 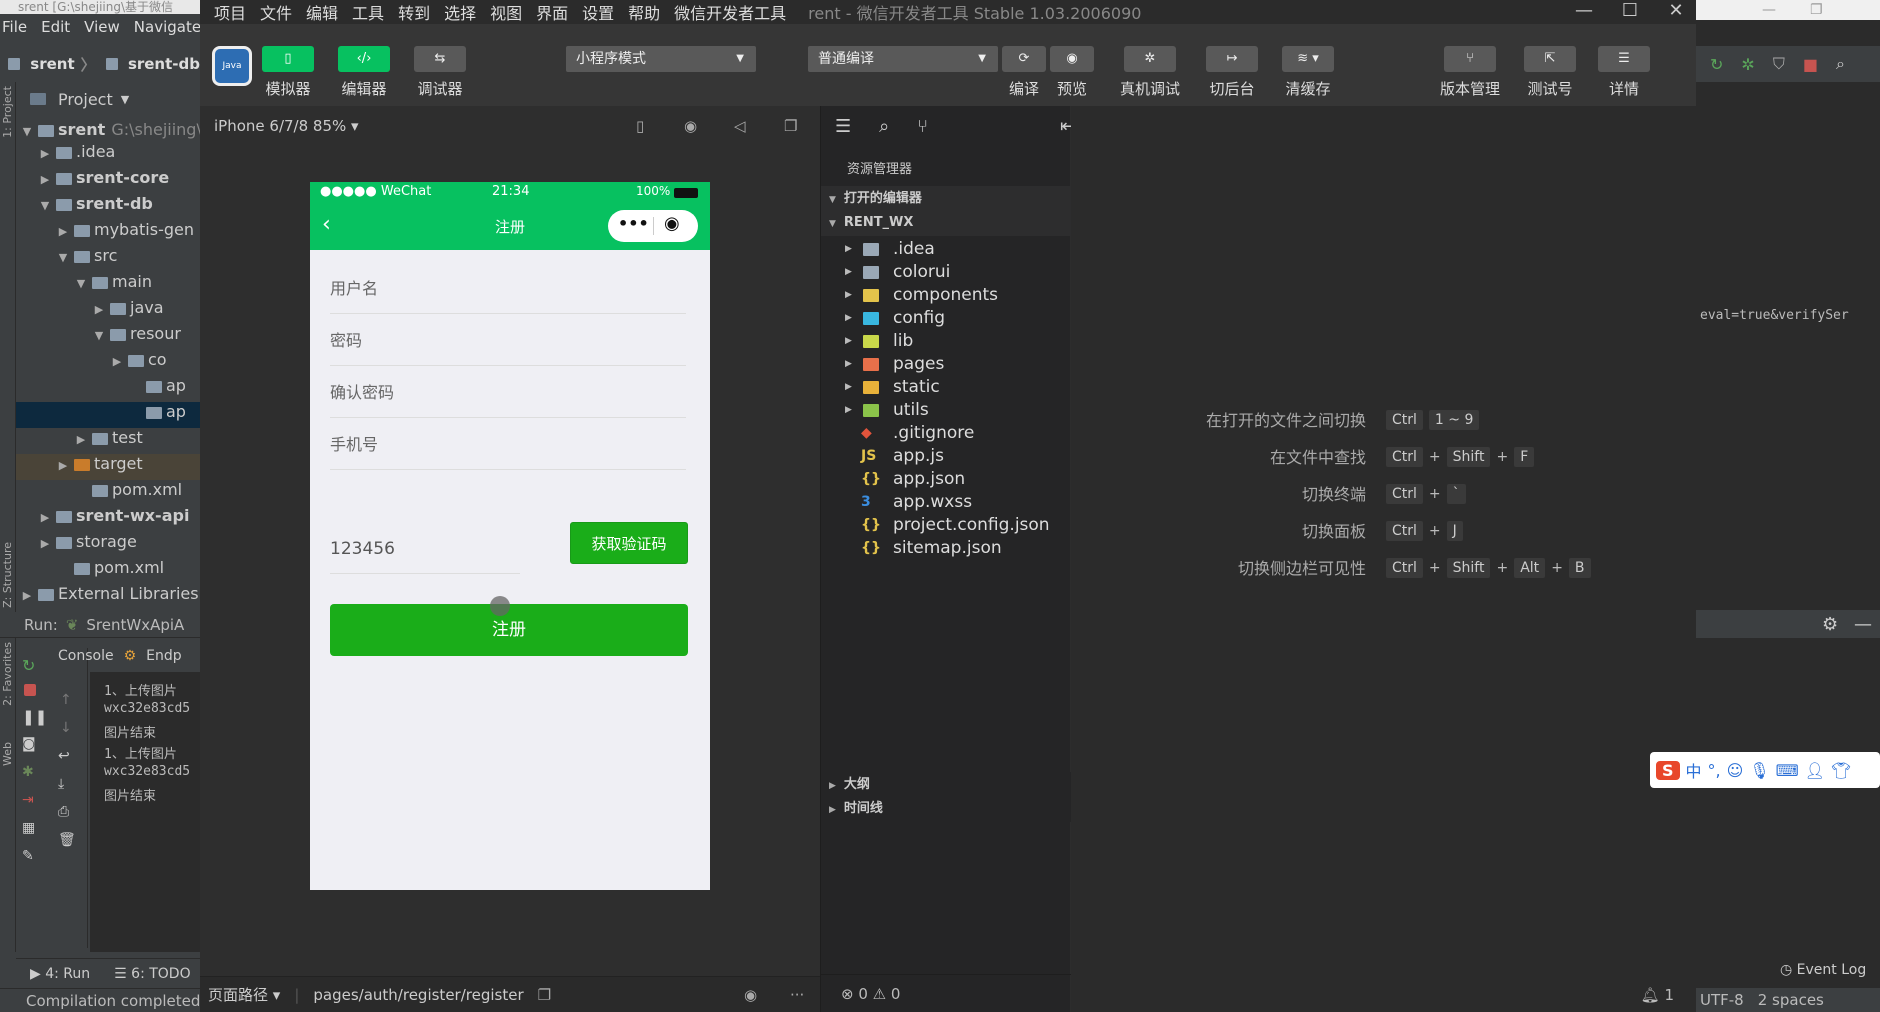 I want to click on close-icon: ✕, so click(x=1676, y=12).